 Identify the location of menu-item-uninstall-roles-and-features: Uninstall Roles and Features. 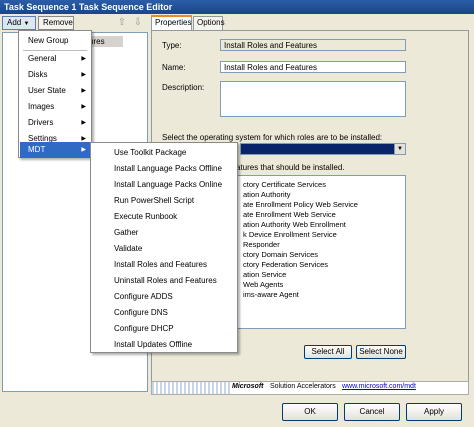
(164, 281).